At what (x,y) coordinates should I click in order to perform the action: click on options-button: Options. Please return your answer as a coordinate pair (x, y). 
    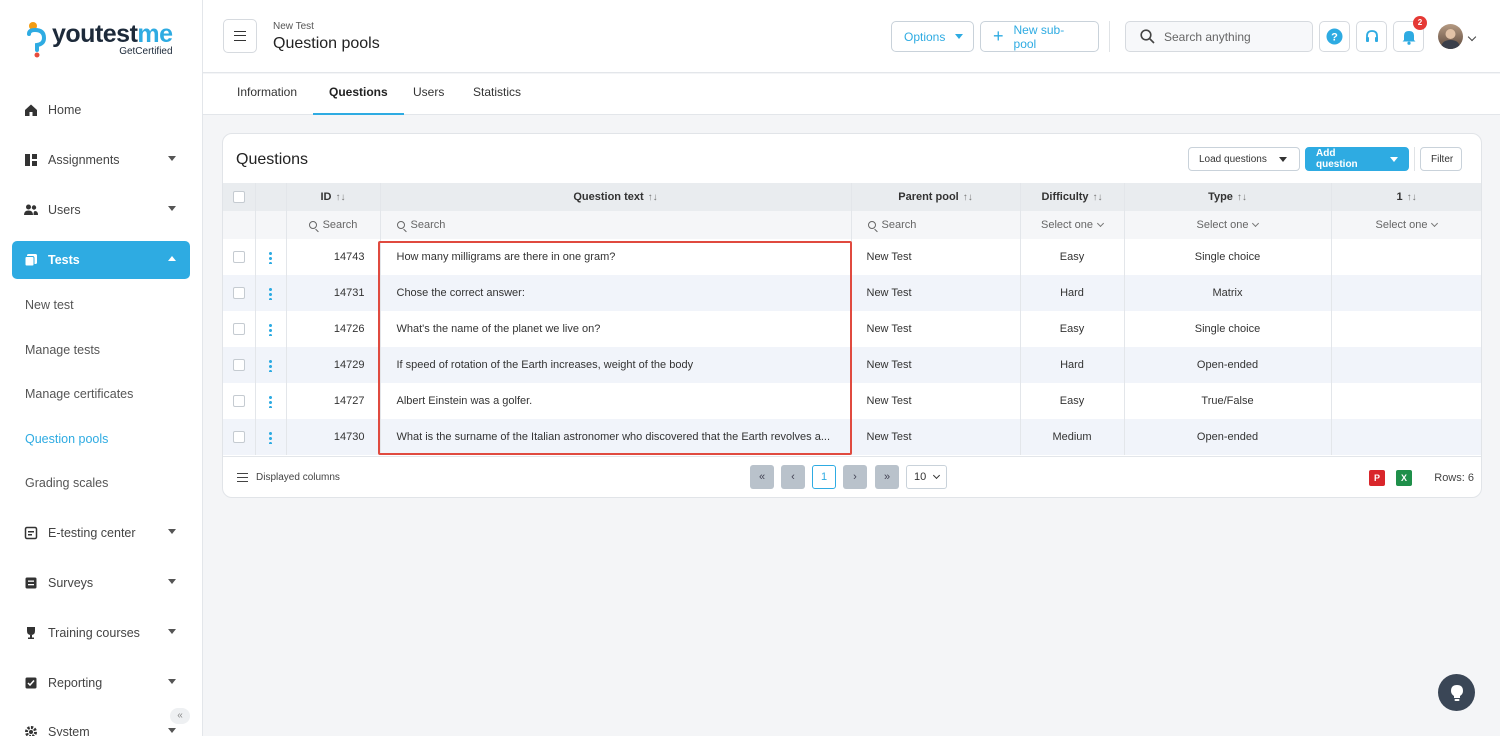
    Looking at the image, I should click on (932, 36).